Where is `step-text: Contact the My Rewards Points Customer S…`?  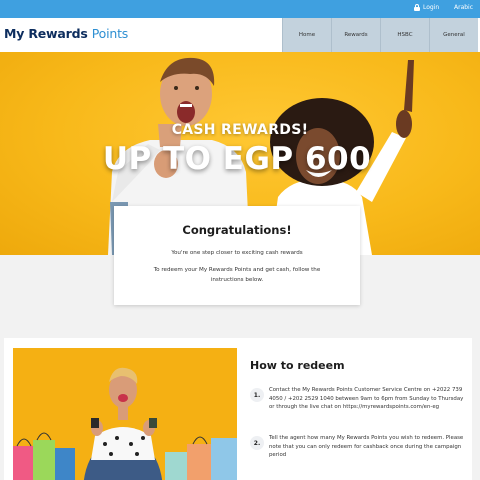 step-text: Contact the My Rewards Points Customer S… is located at coordinates (366, 399).